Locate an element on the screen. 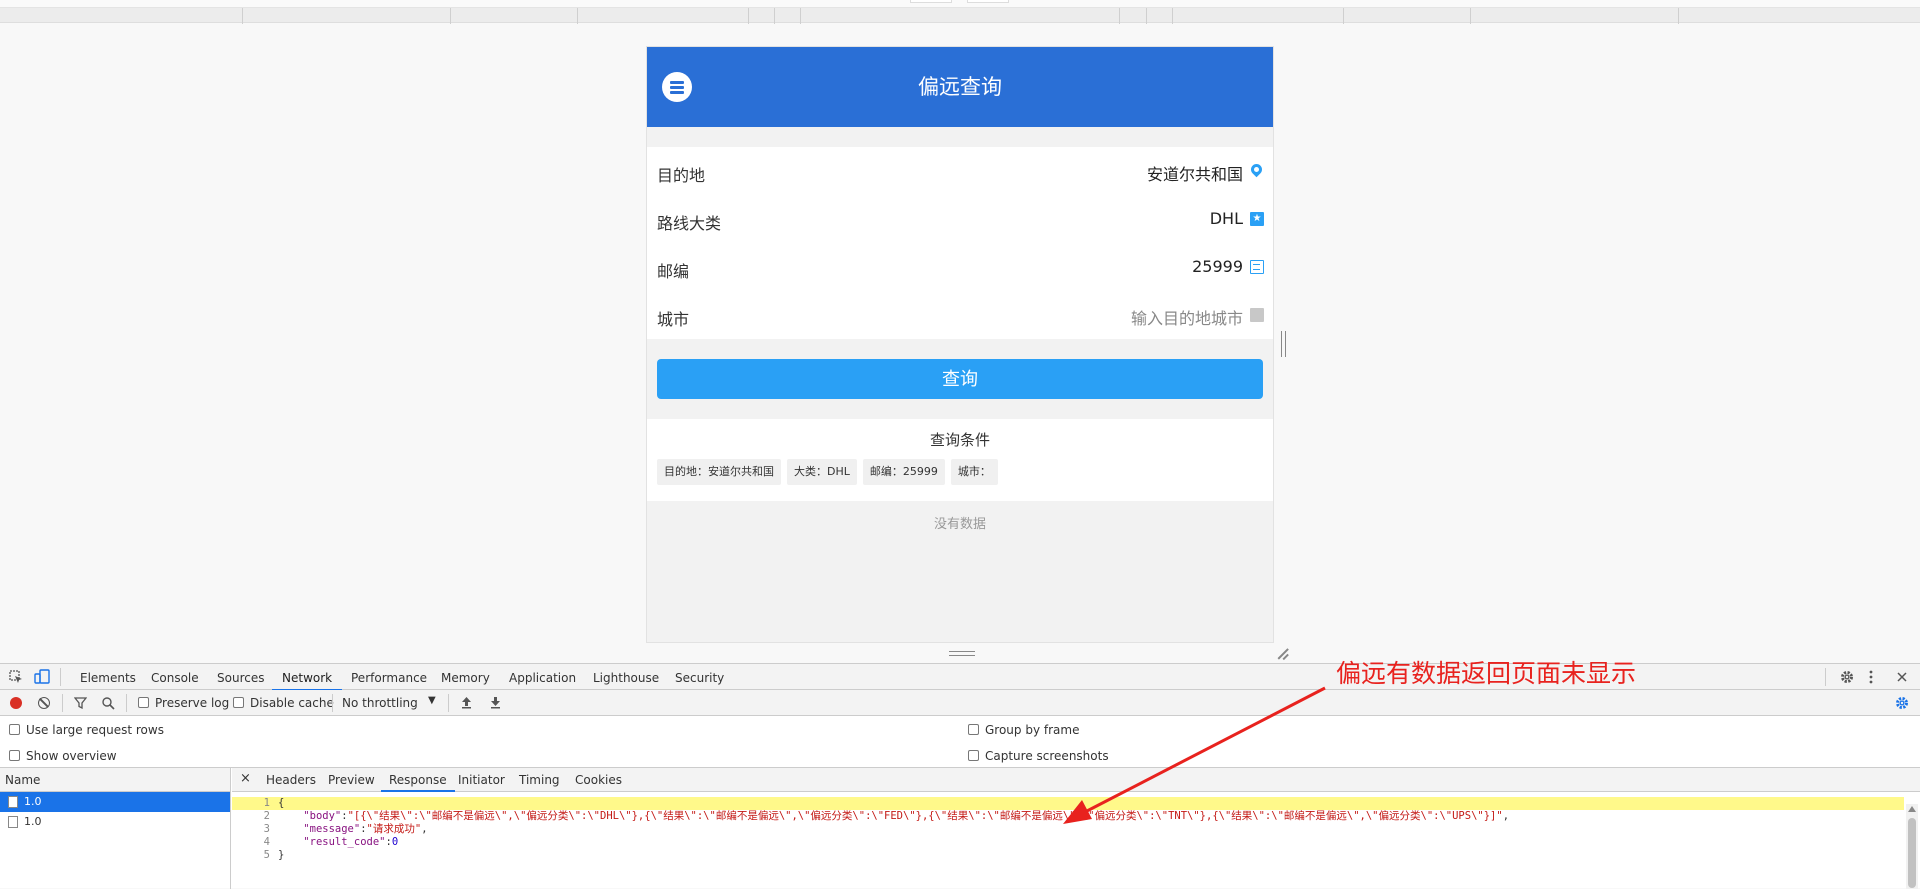 This screenshot has width=1920, height=889. network-settings-icon is located at coordinates (1902, 703).